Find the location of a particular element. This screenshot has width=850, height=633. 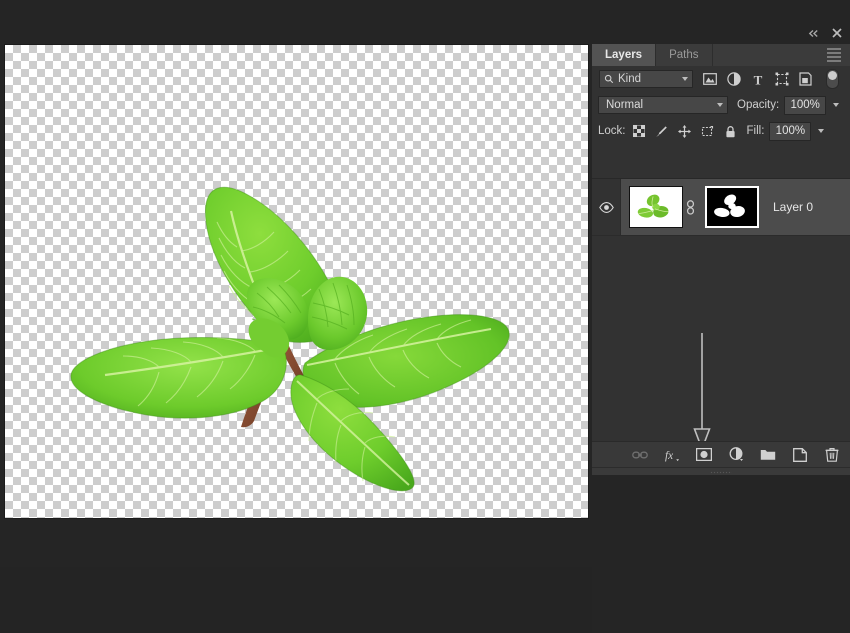

tab-paths: Paths is located at coordinates (684, 55).